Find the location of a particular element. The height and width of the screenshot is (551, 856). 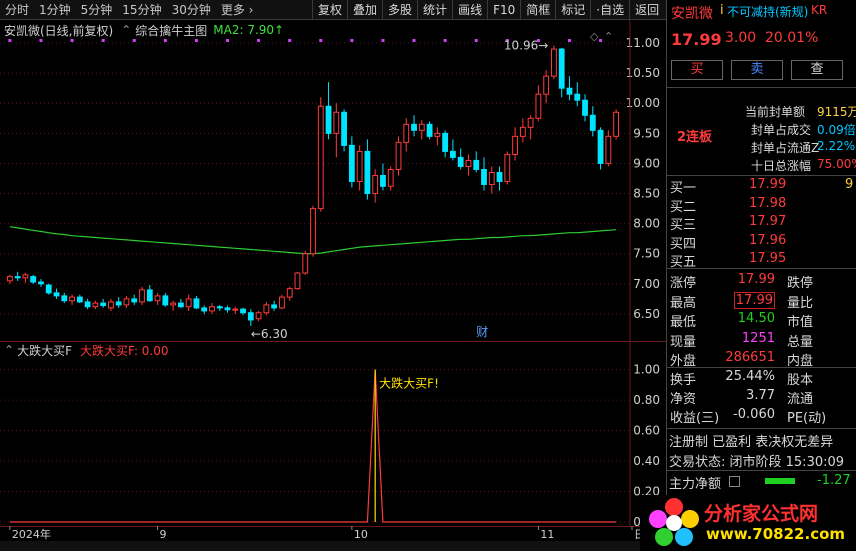

bid-row: 买三 17.97 is located at coordinates (761, 223).